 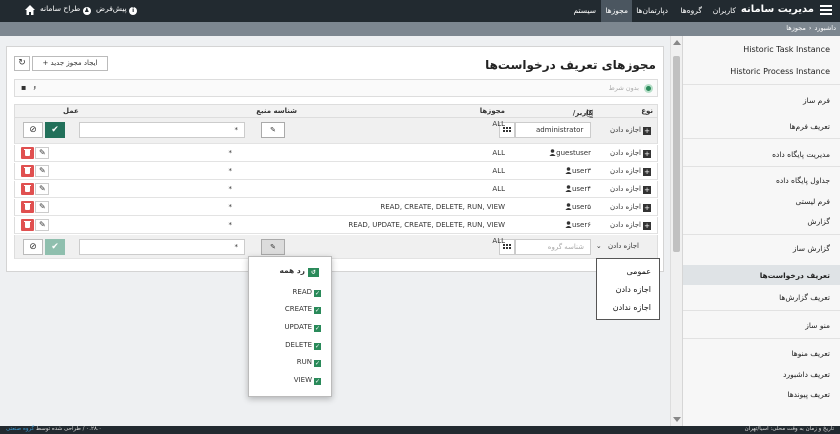 I want to click on cancel-icon: ⊘, so click(x=33, y=247).